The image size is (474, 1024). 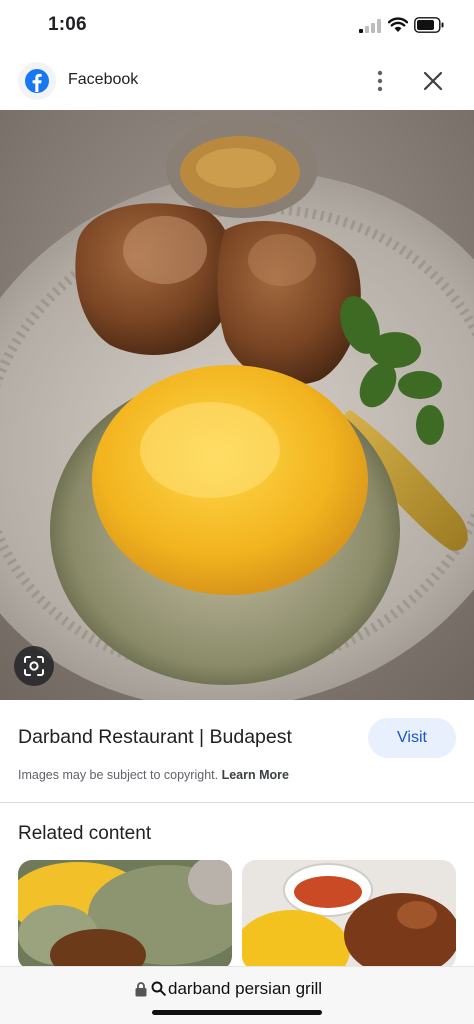 What do you see at coordinates (85, 833) in the screenshot?
I see `related-content-heading: Related content` at bounding box center [85, 833].